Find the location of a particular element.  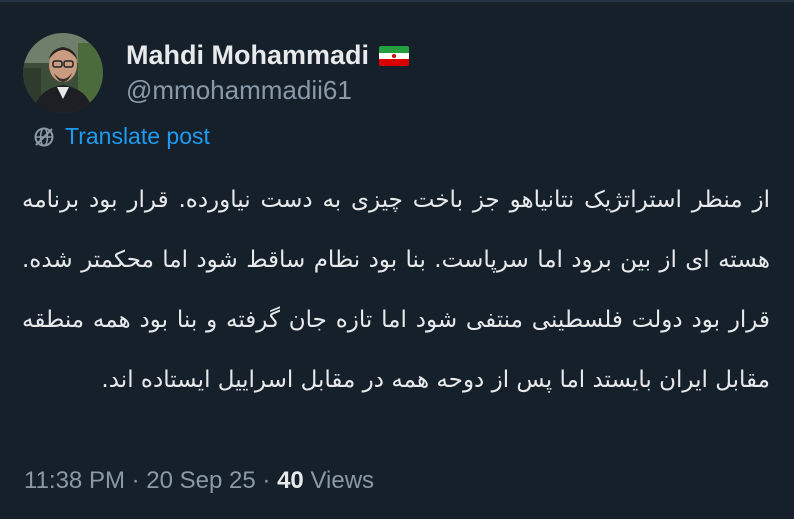

translate-post-button: Translate post is located at coordinates (121, 136).